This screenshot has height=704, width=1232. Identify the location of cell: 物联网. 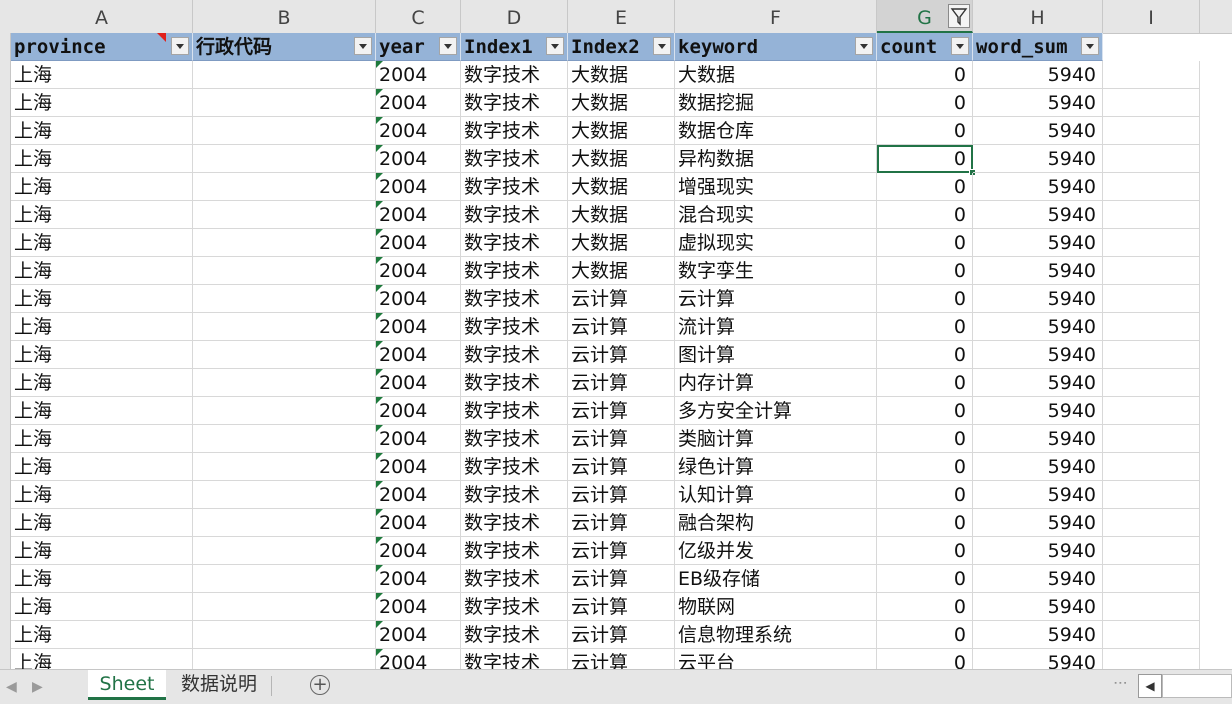
(776, 607).